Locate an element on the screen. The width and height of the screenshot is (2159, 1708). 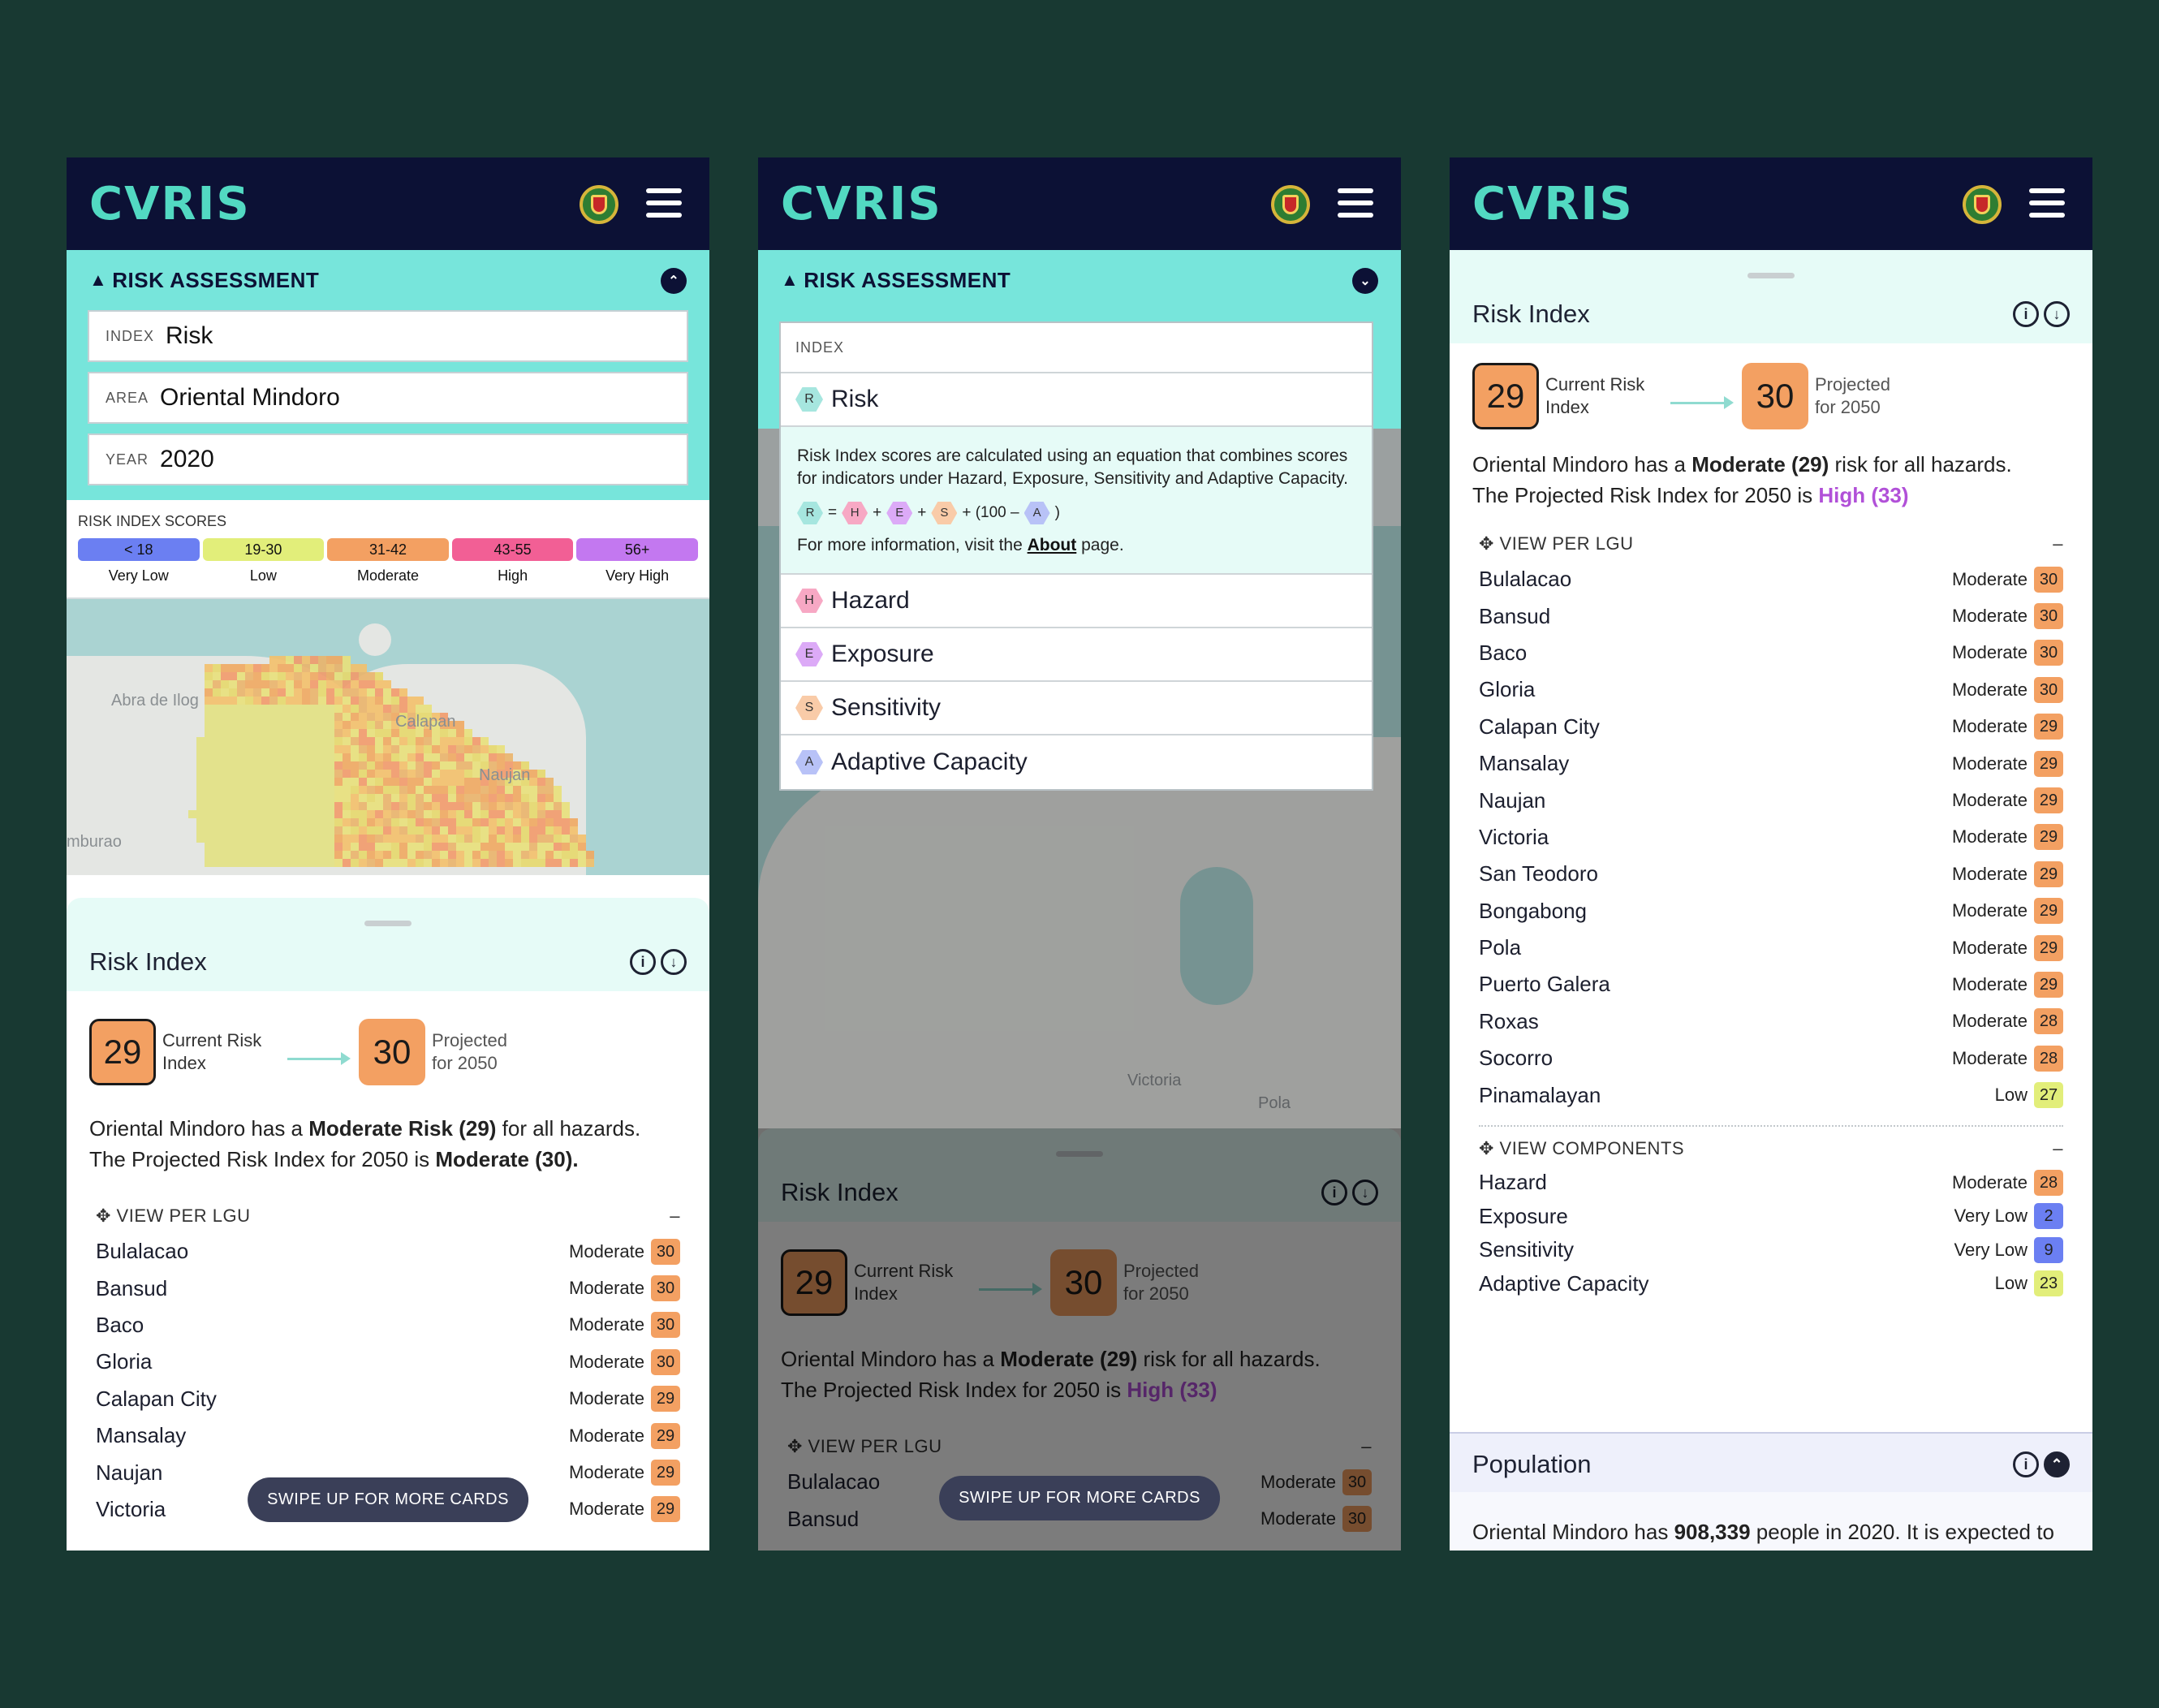
item-name: Exposure is located at coordinates (1523, 1215).